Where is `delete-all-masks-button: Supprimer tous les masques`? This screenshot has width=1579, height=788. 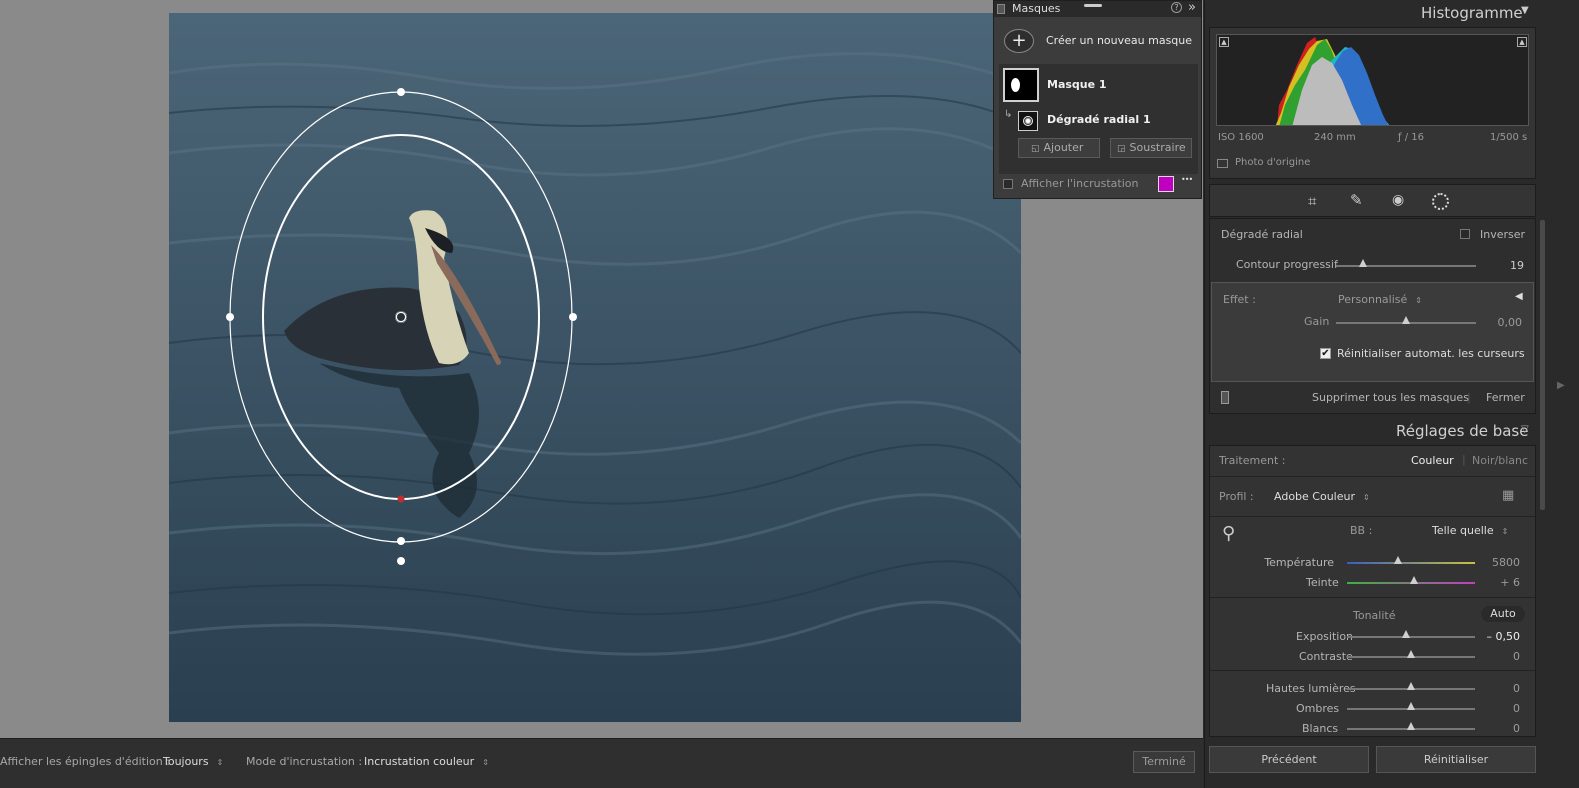 delete-all-masks-button: Supprimer tous les masques is located at coordinates (1390, 397).